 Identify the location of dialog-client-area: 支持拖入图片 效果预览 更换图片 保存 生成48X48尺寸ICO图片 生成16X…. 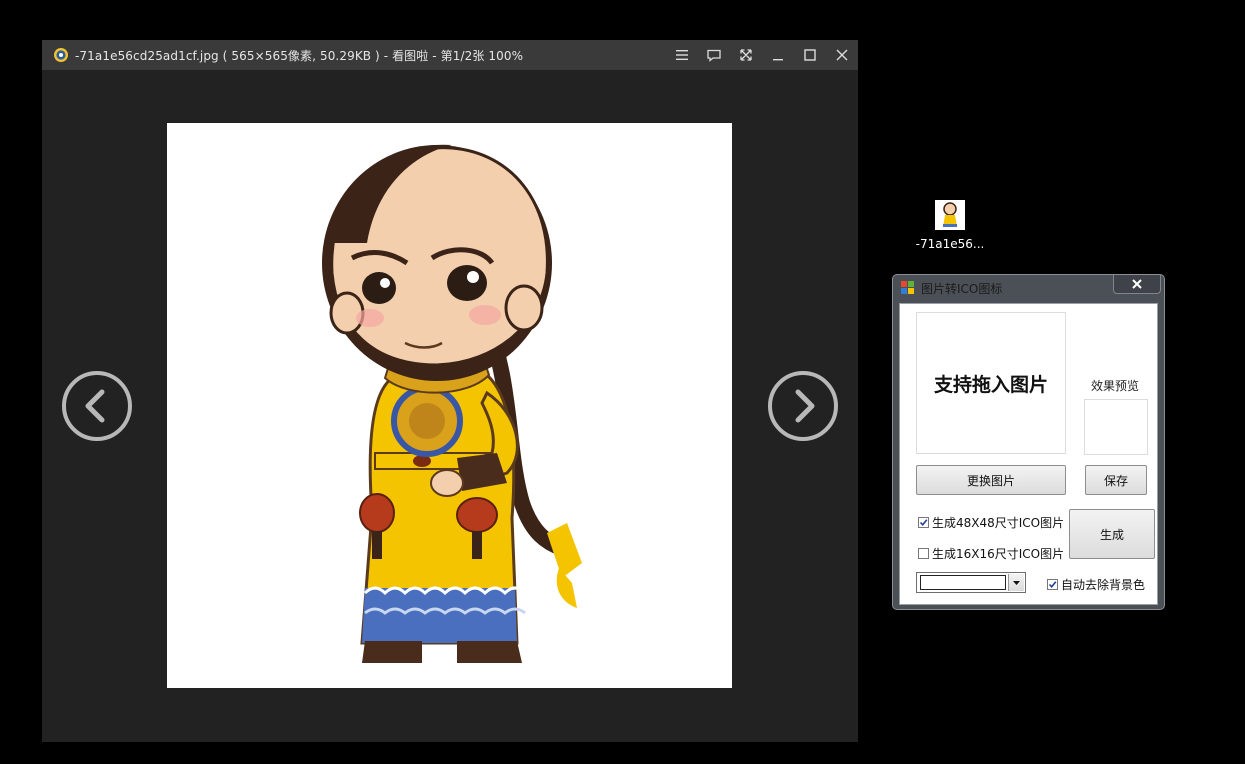
(1028, 454).